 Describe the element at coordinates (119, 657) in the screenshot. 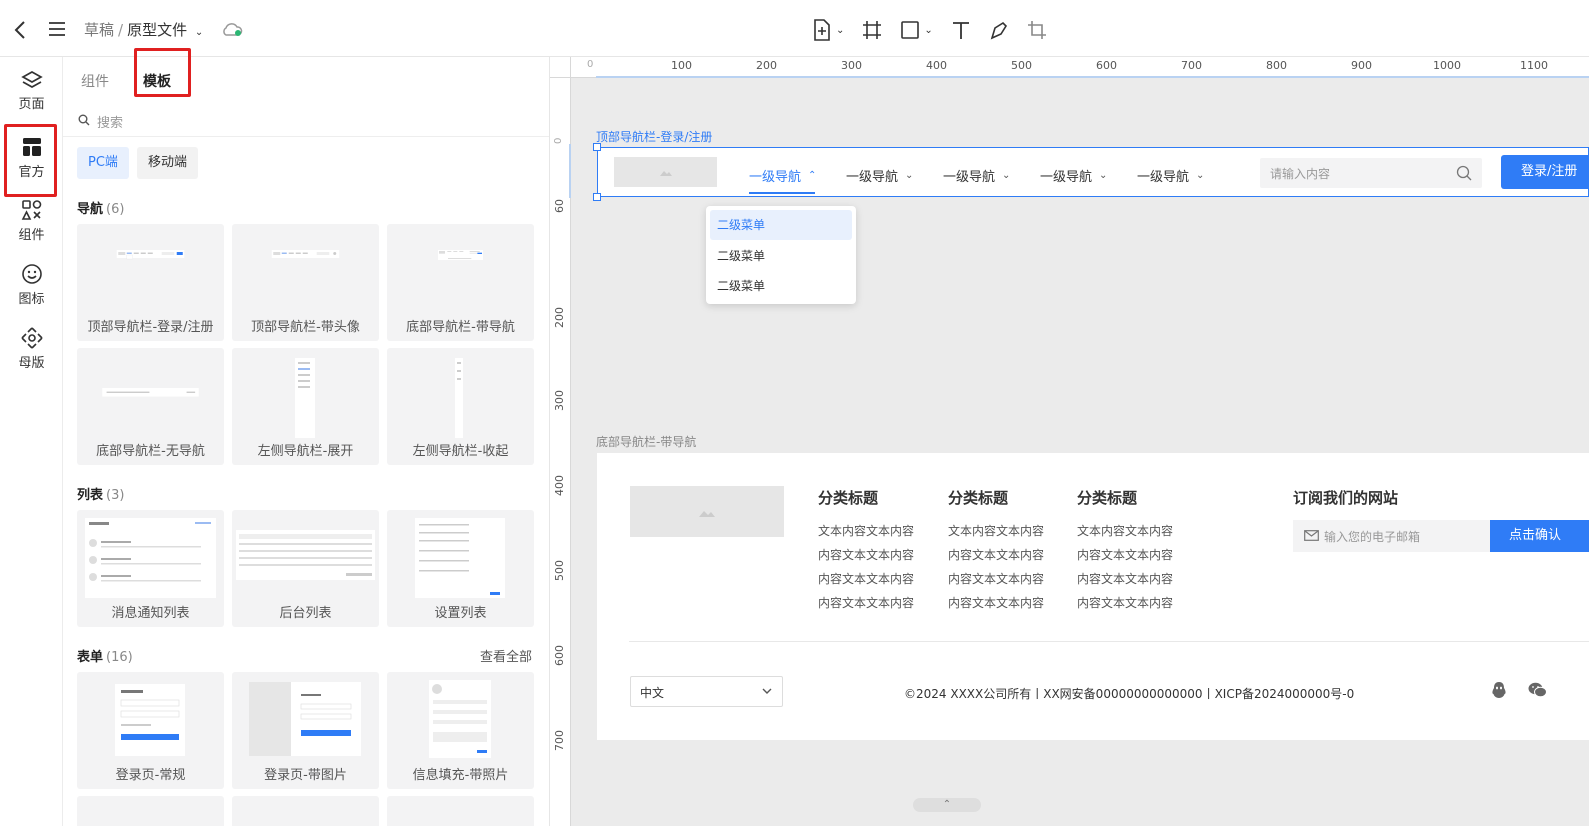

I see `section-count: (16)` at that location.